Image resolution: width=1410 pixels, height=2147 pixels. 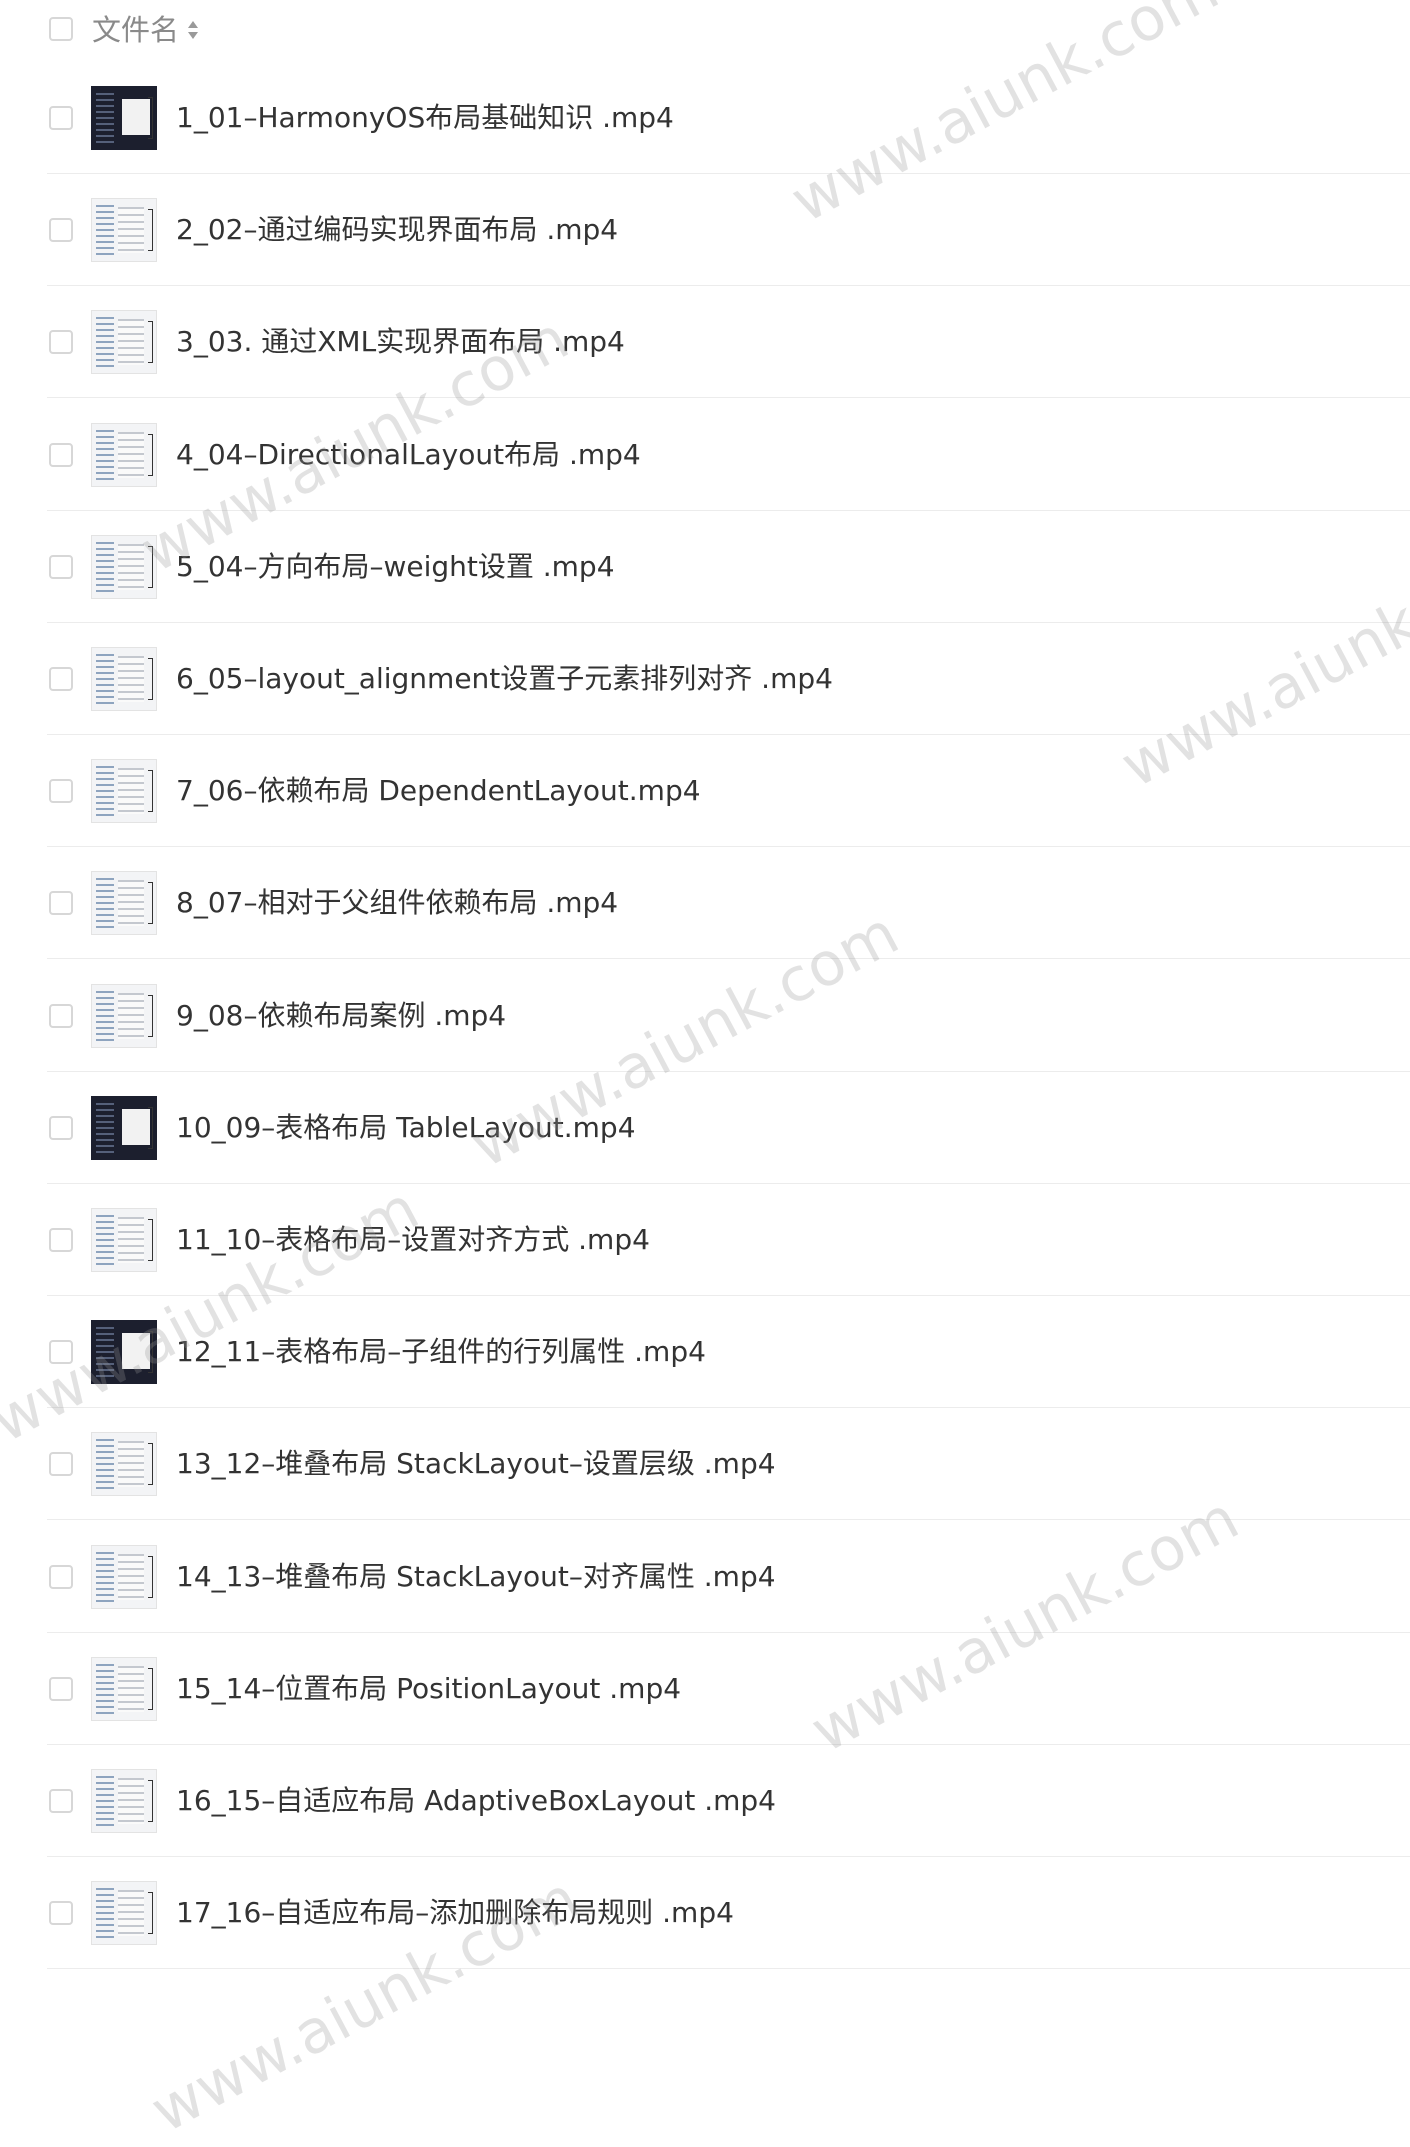 I want to click on file-row: 8_07–相对于父组件依赖布局 .mp4, so click(x=705, y=903).